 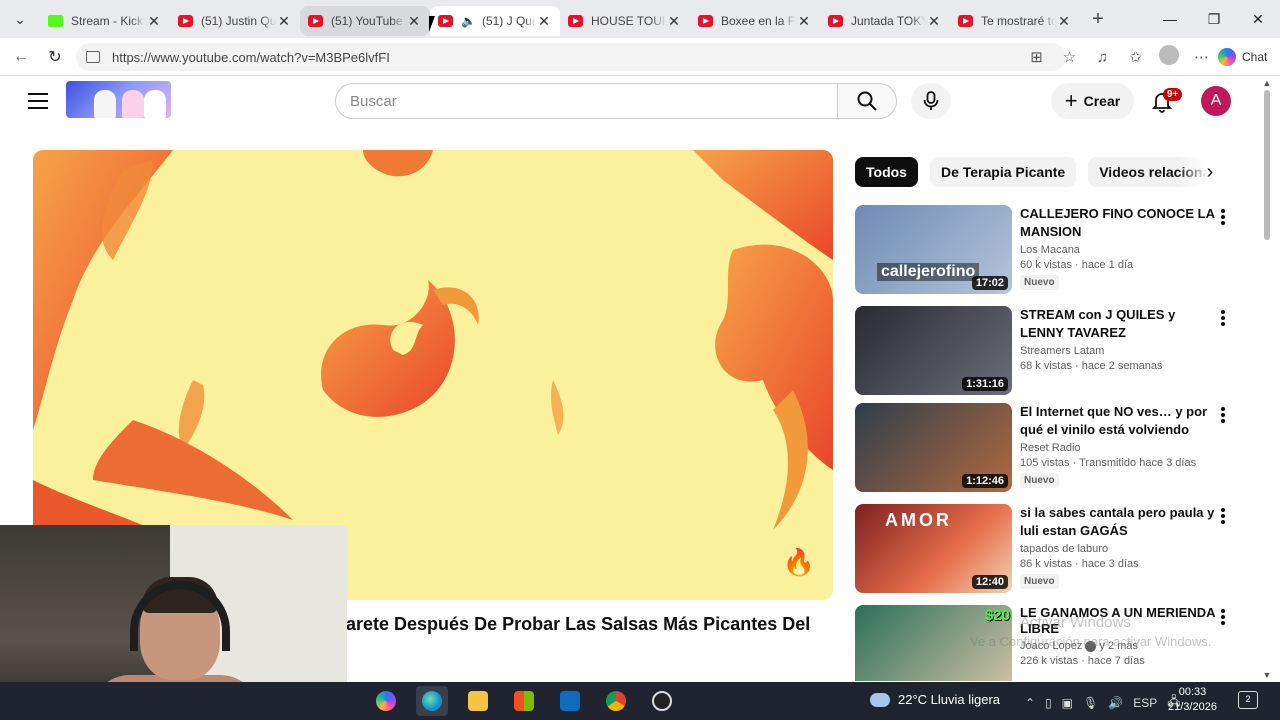 I want to click on microphone-icon, so click(x=931, y=100).